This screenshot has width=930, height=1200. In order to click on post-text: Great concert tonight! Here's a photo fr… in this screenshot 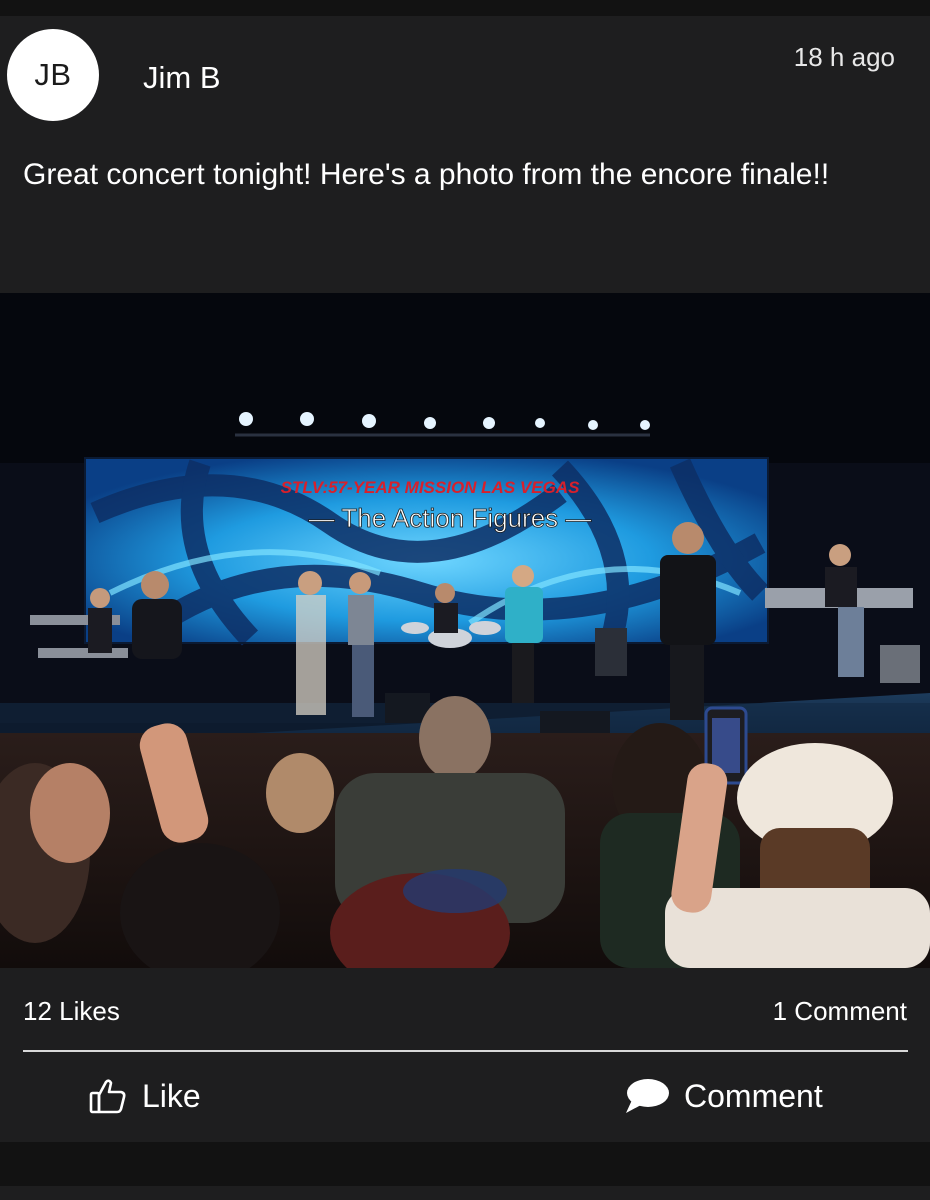, I will do `click(426, 174)`.